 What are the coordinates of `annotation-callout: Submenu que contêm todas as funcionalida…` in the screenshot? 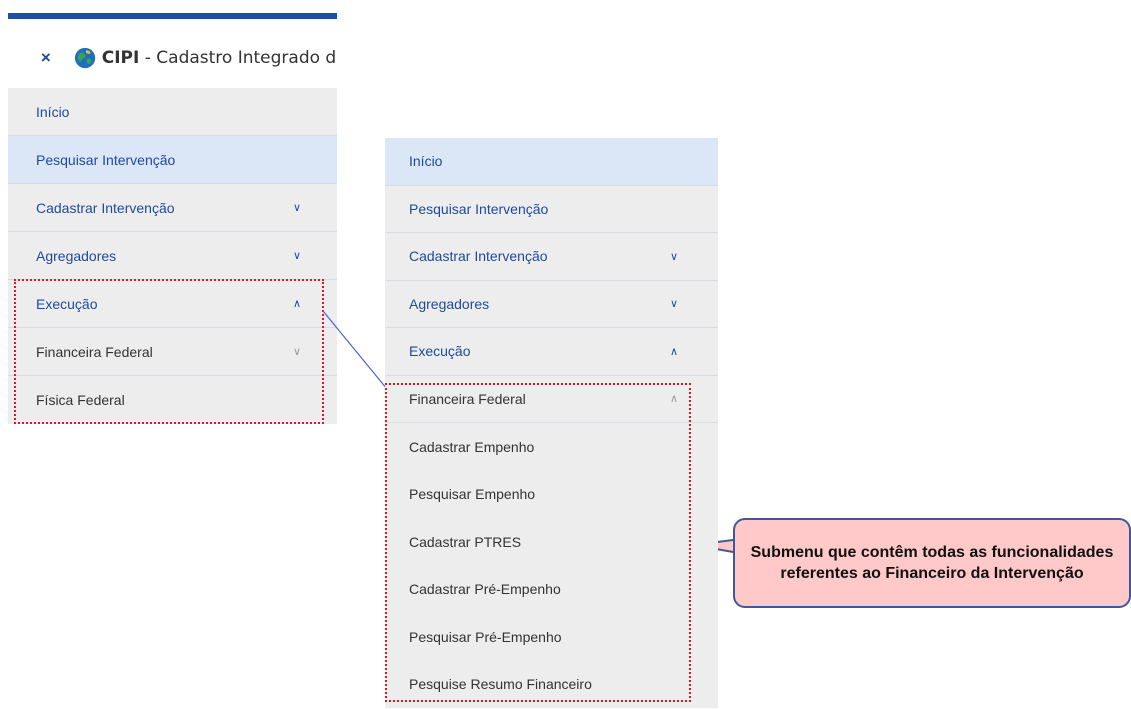 It's located at (932, 563).